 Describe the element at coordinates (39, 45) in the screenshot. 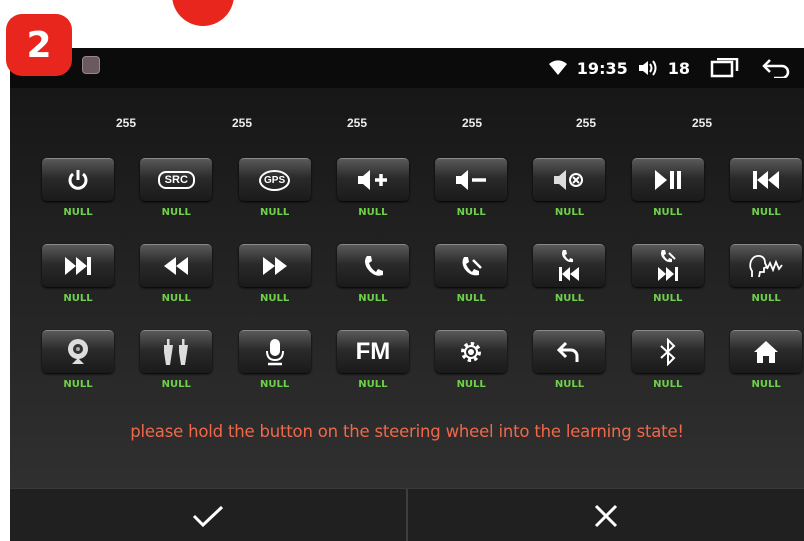

I see `step-badge: 2` at that location.